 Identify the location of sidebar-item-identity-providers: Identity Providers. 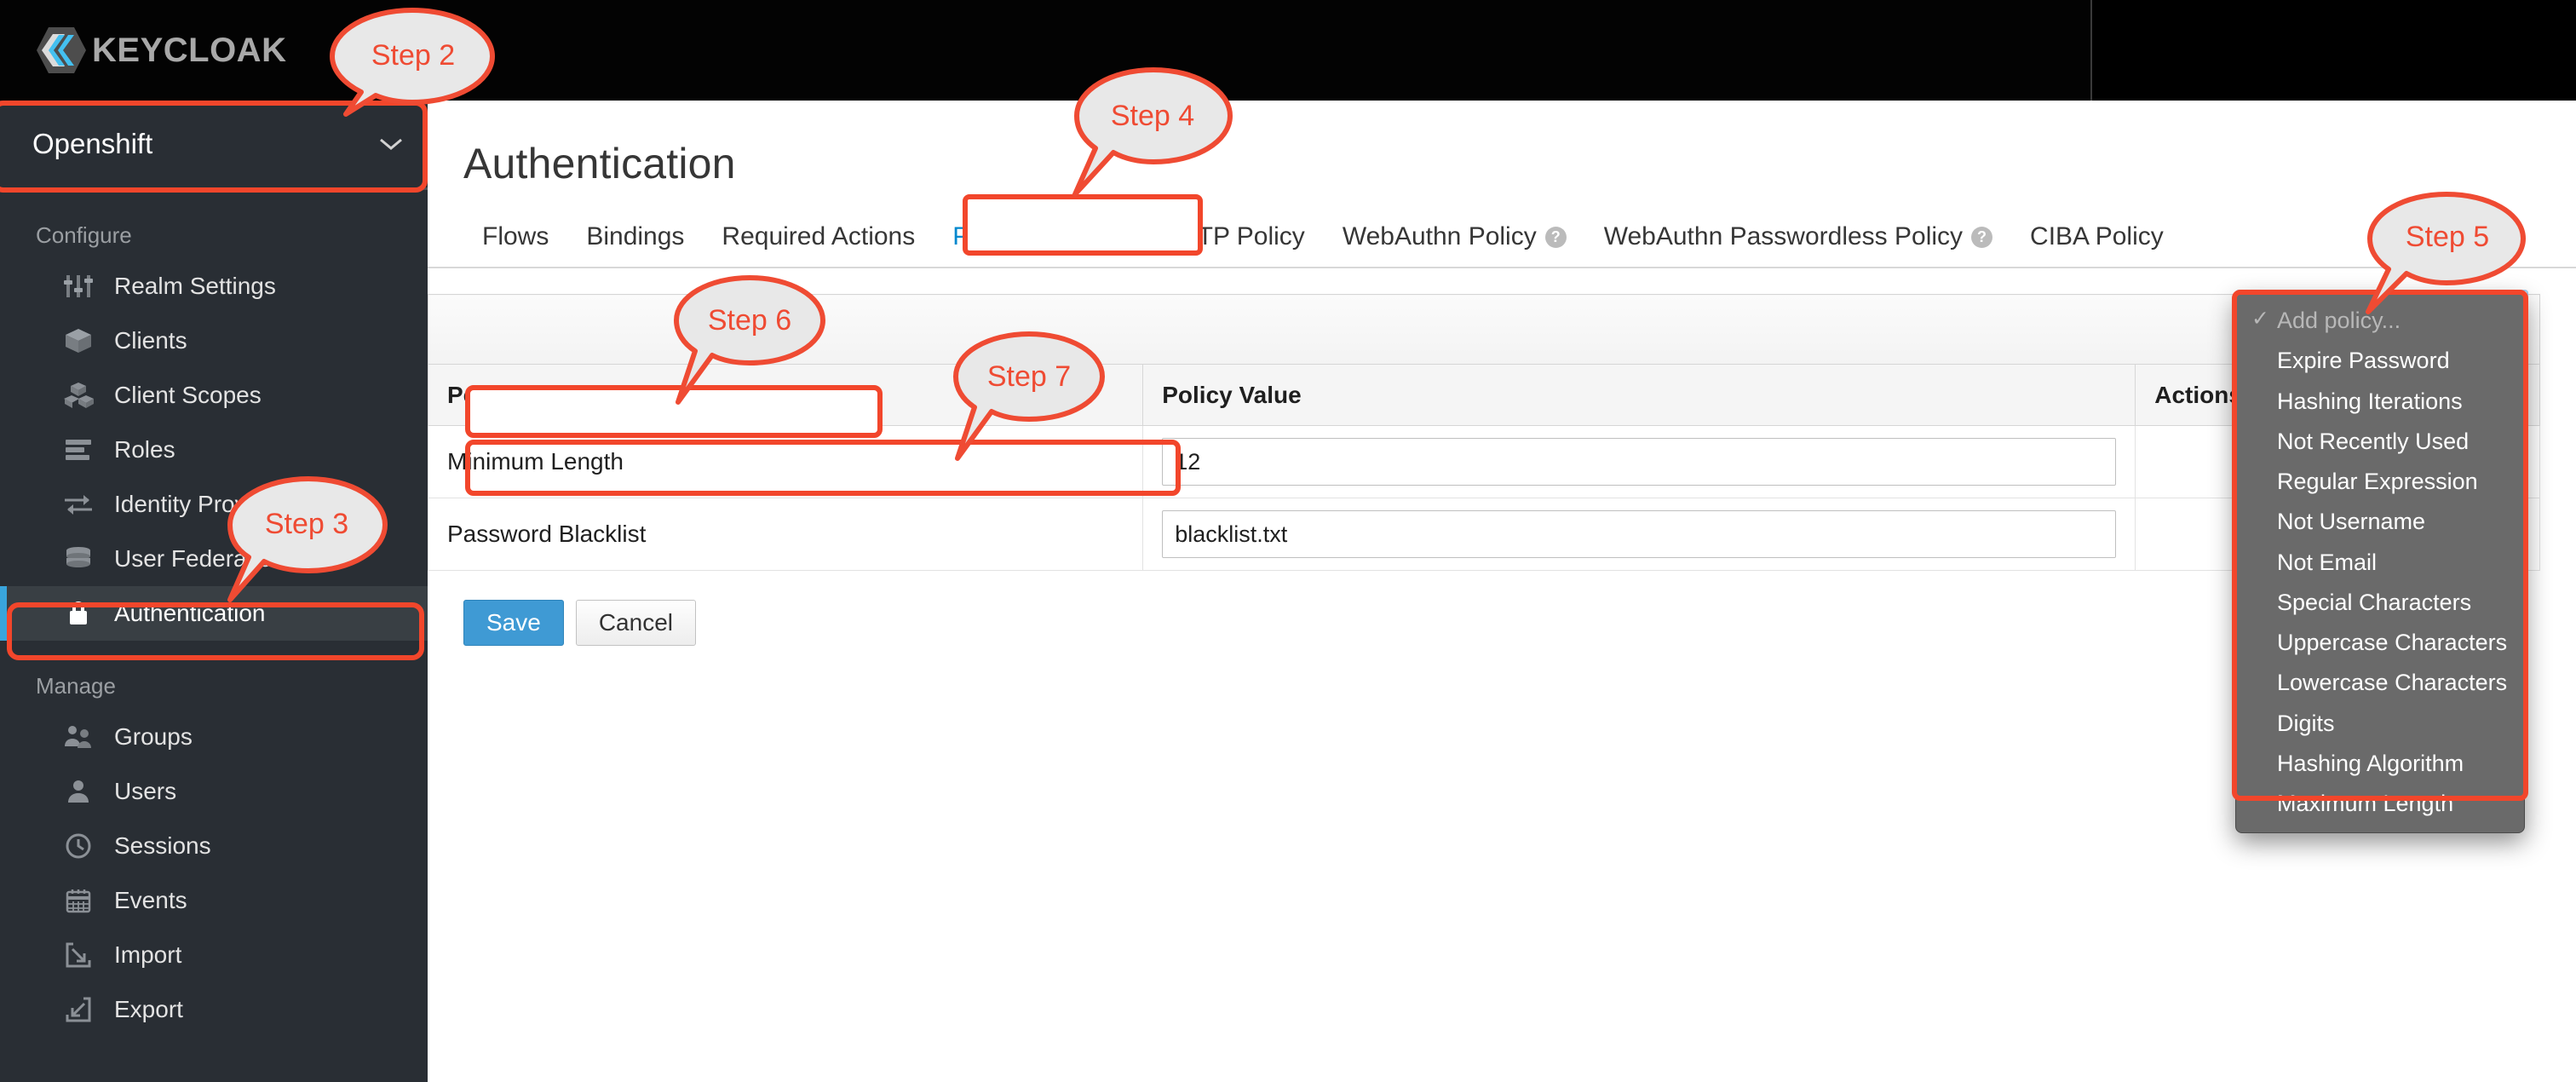
(214, 504).